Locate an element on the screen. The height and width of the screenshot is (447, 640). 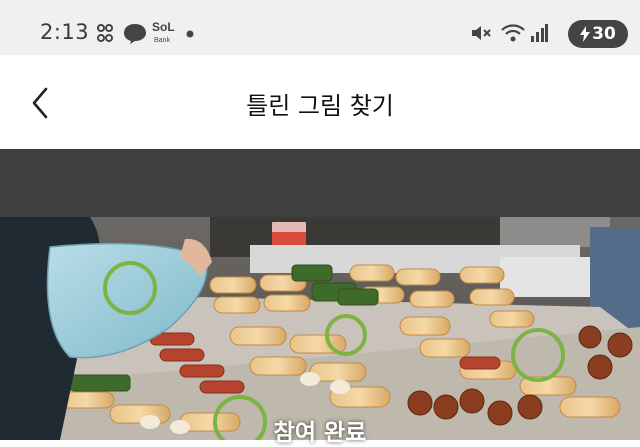
status-bar: 2:13 SoL Bank 30 is located at coordinates (320, 27).